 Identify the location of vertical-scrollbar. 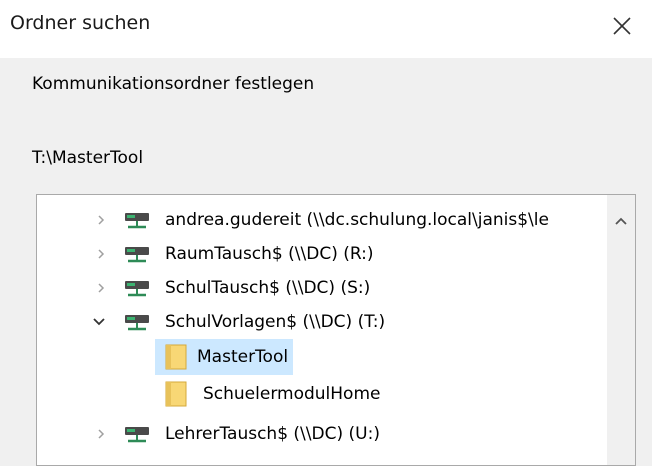
(621, 330).